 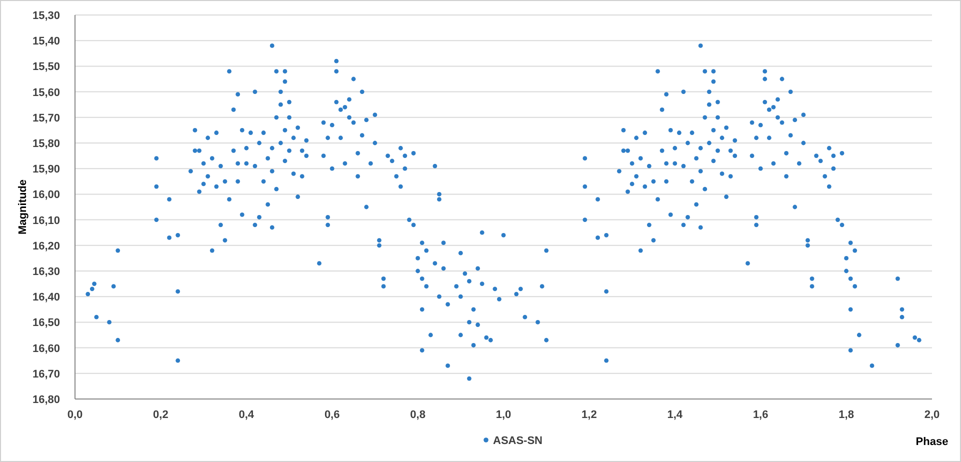 What do you see at coordinates (675, 415) in the screenshot?
I see `tick-label: 1,4` at bounding box center [675, 415].